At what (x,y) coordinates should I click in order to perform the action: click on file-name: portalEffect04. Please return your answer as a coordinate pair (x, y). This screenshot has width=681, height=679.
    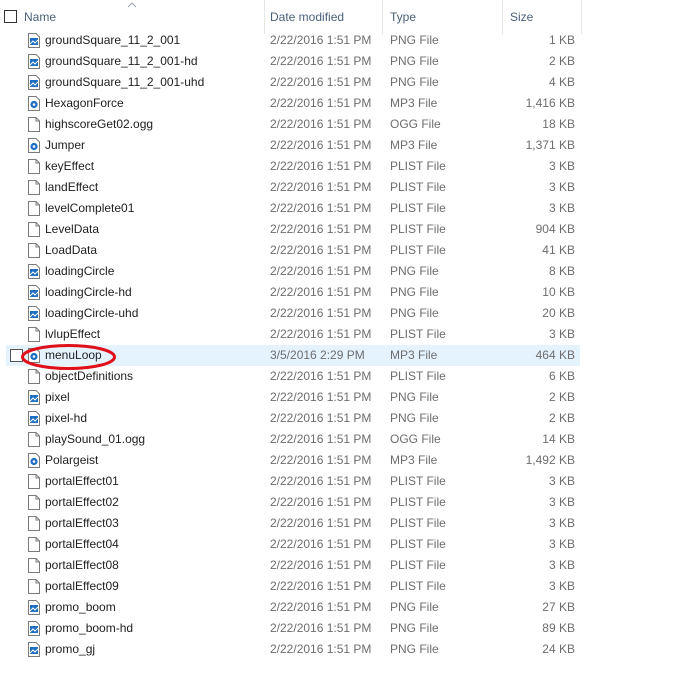
    Looking at the image, I should click on (82, 544).